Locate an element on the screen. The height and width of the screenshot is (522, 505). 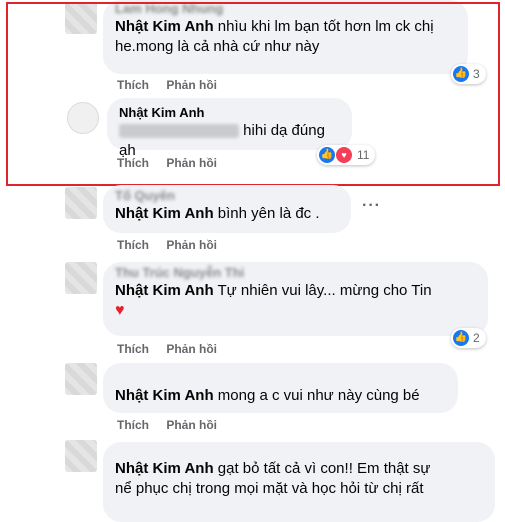
heart-emoji: ♥ is located at coordinates (120, 310).